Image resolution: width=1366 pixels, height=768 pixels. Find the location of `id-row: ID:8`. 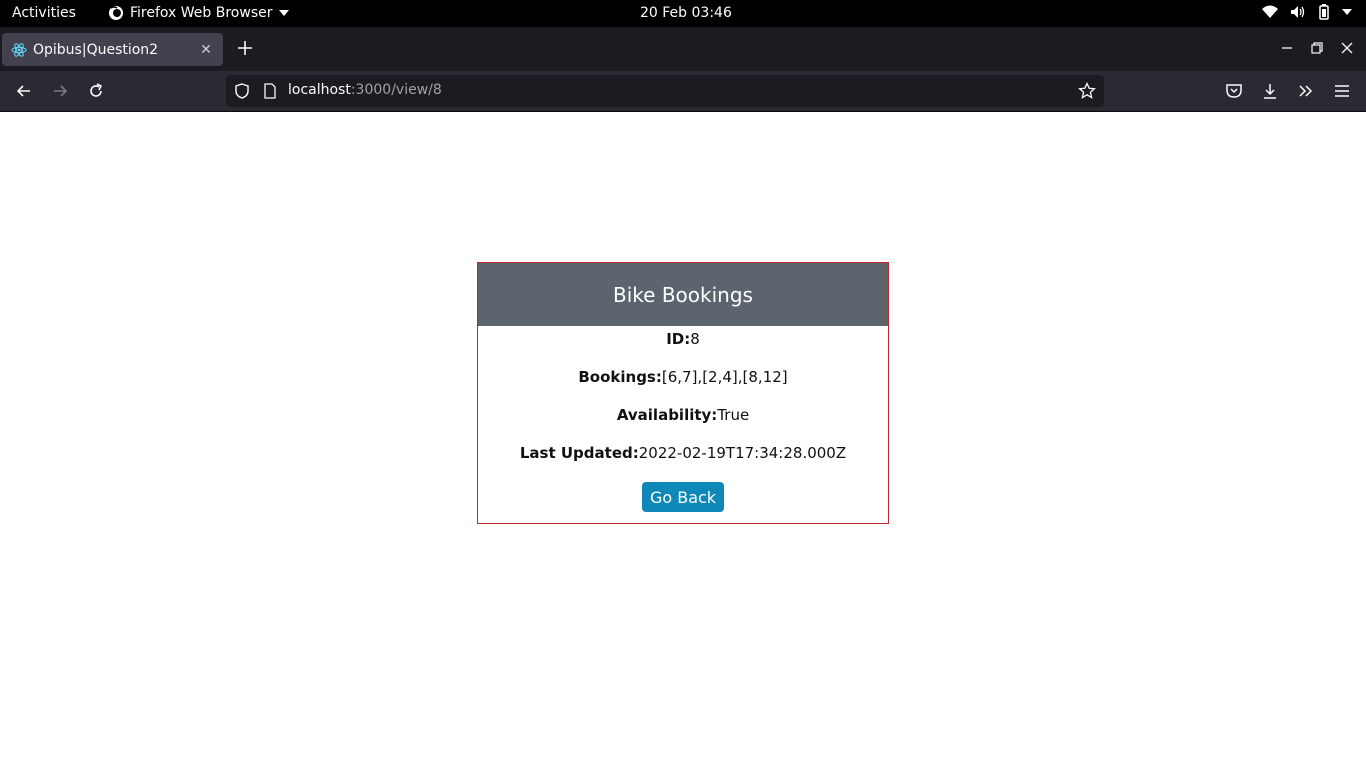

id-row: ID:8 is located at coordinates (683, 345).